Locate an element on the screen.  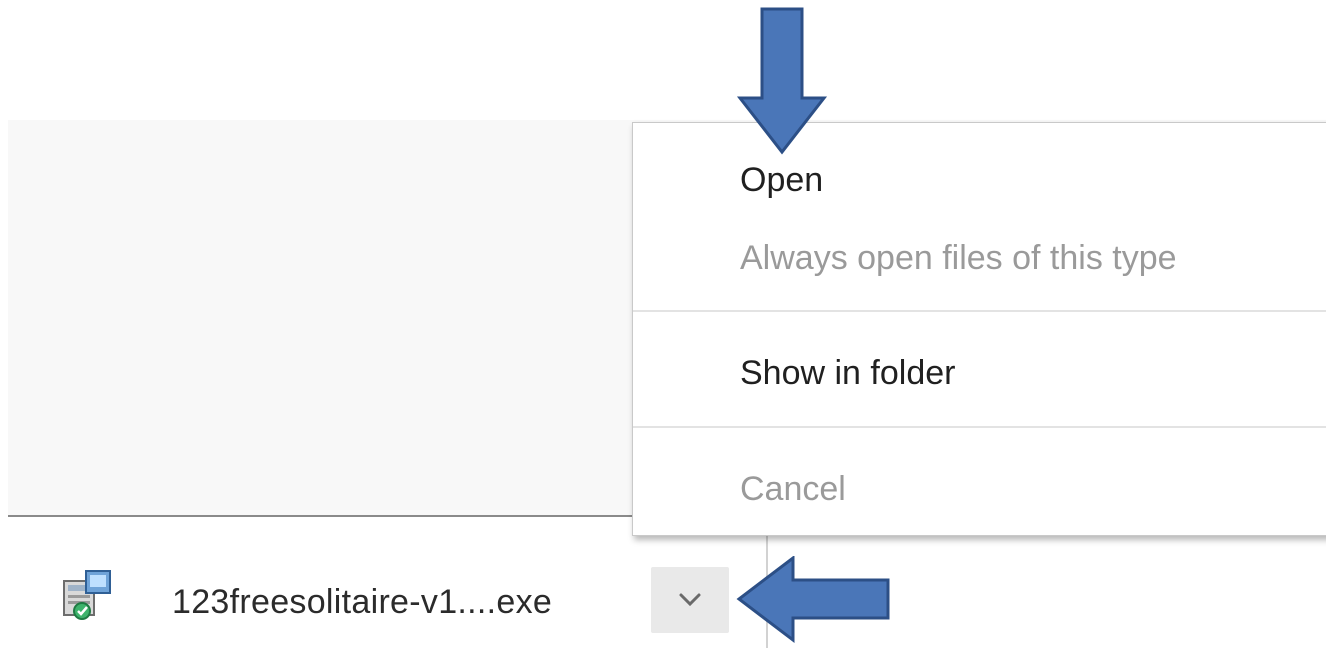
menu-item-show-in-folder: Show in folder is located at coordinates (847, 373).